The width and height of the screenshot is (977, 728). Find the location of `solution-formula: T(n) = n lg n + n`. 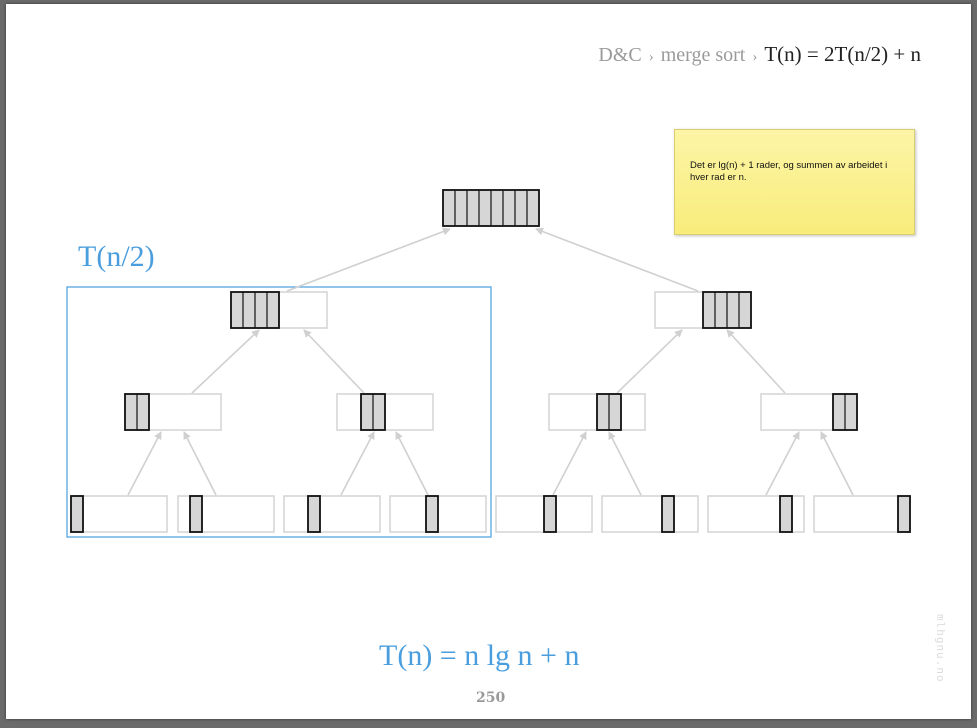

solution-formula: T(n) = n lg n + n is located at coordinates (479, 655).